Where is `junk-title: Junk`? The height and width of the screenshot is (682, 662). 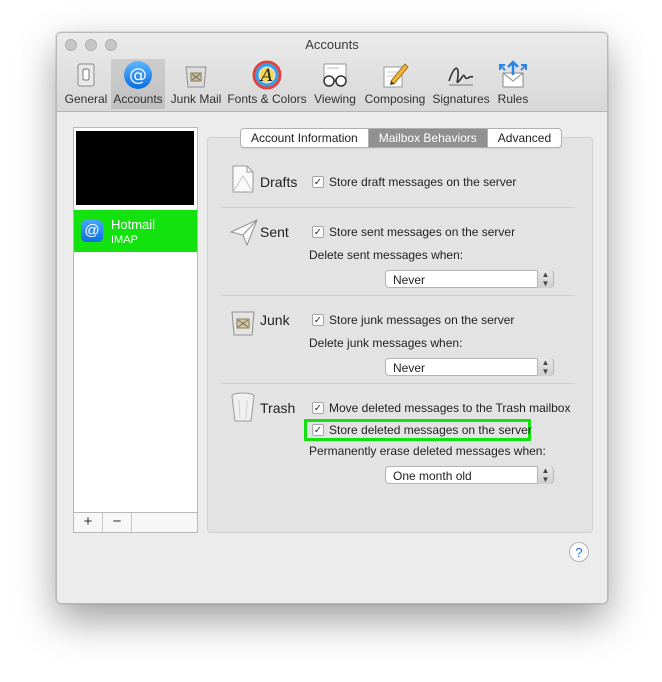 junk-title: Junk is located at coordinates (275, 320).